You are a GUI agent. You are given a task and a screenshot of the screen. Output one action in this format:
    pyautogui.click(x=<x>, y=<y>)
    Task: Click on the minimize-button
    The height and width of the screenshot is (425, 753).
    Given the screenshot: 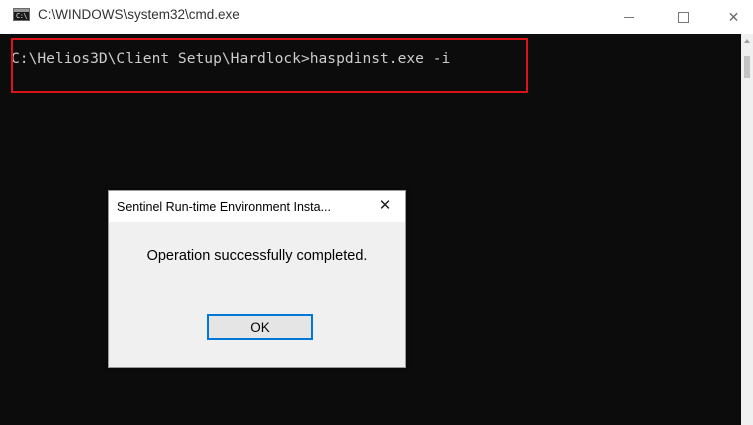 What is the action you would take?
    pyautogui.click(x=629, y=17)
    